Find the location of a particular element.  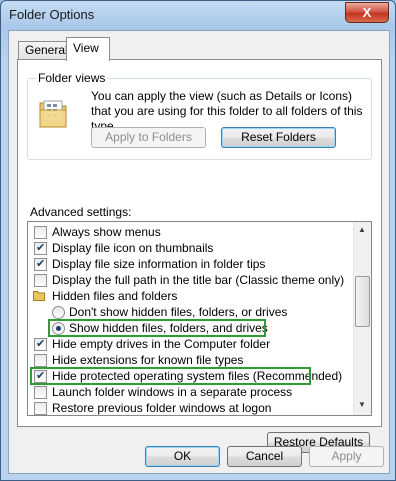

list-item-label: Display file icon on thumbnails is located at coordinates (133, 248).